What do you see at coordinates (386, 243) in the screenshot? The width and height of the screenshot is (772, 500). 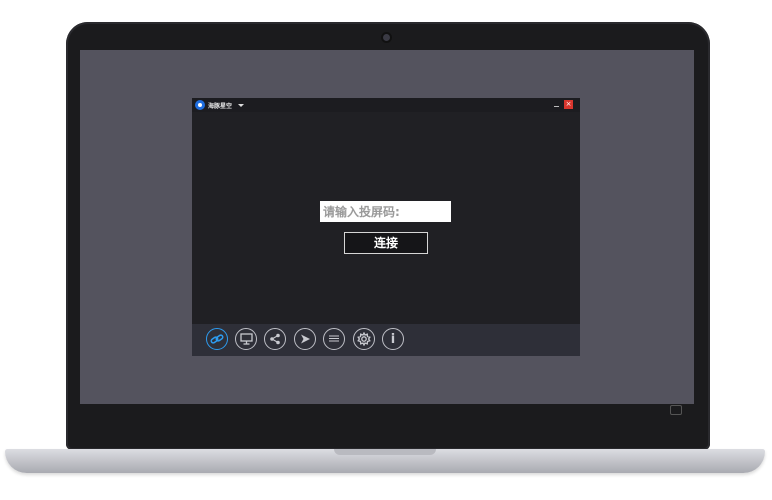 I see `connect-button: 连接` at bounding box center [386, 243].